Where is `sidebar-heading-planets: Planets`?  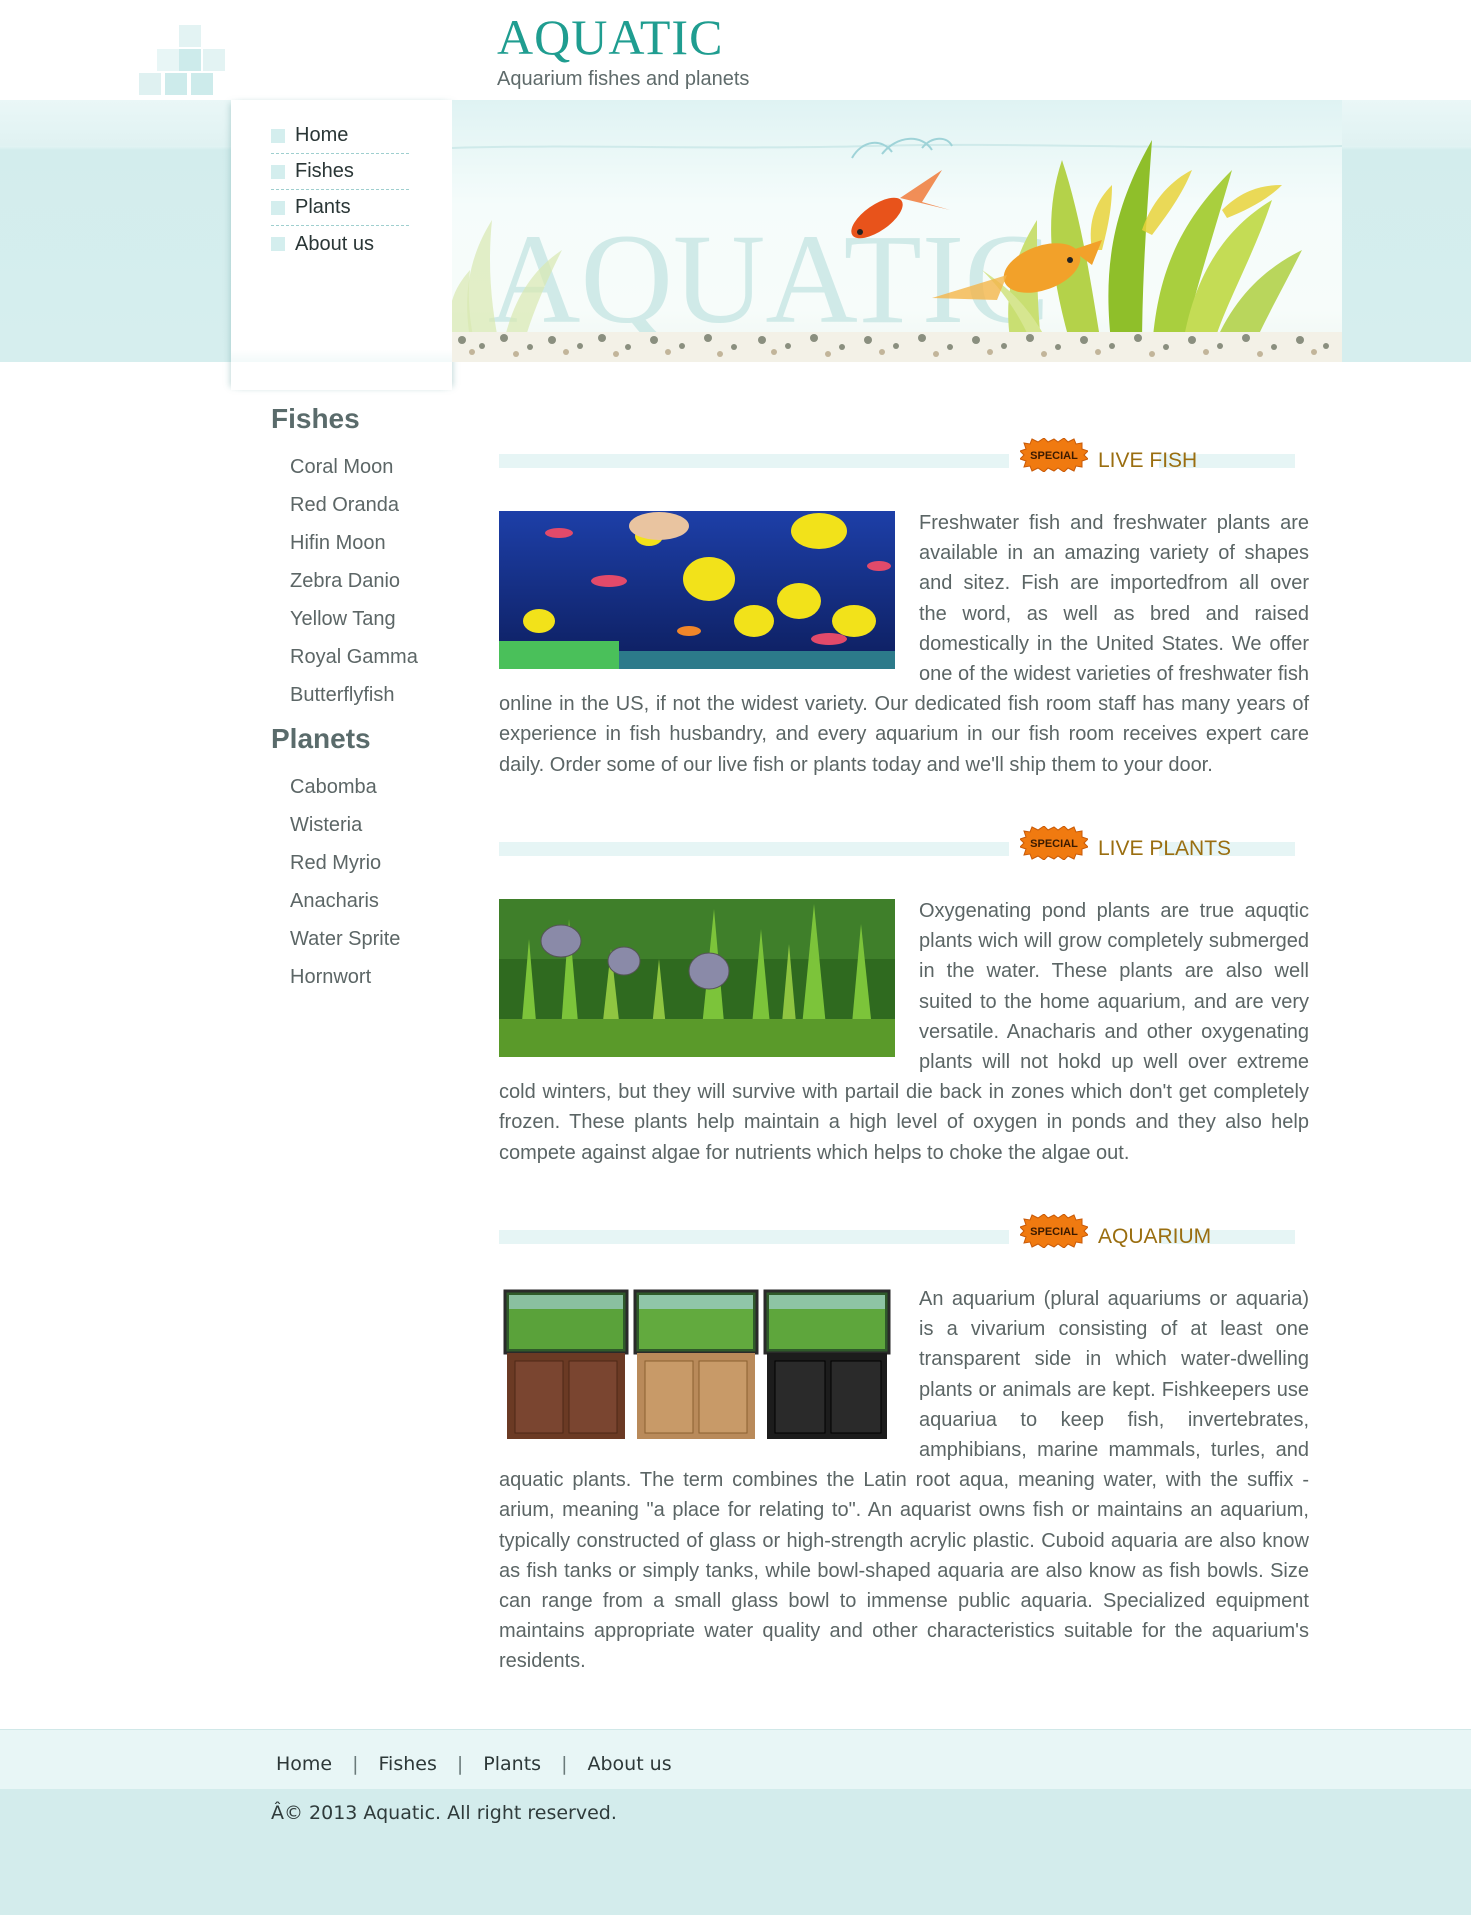
sidebar-heading-planets: Planets is located at coordinates (321, 738).